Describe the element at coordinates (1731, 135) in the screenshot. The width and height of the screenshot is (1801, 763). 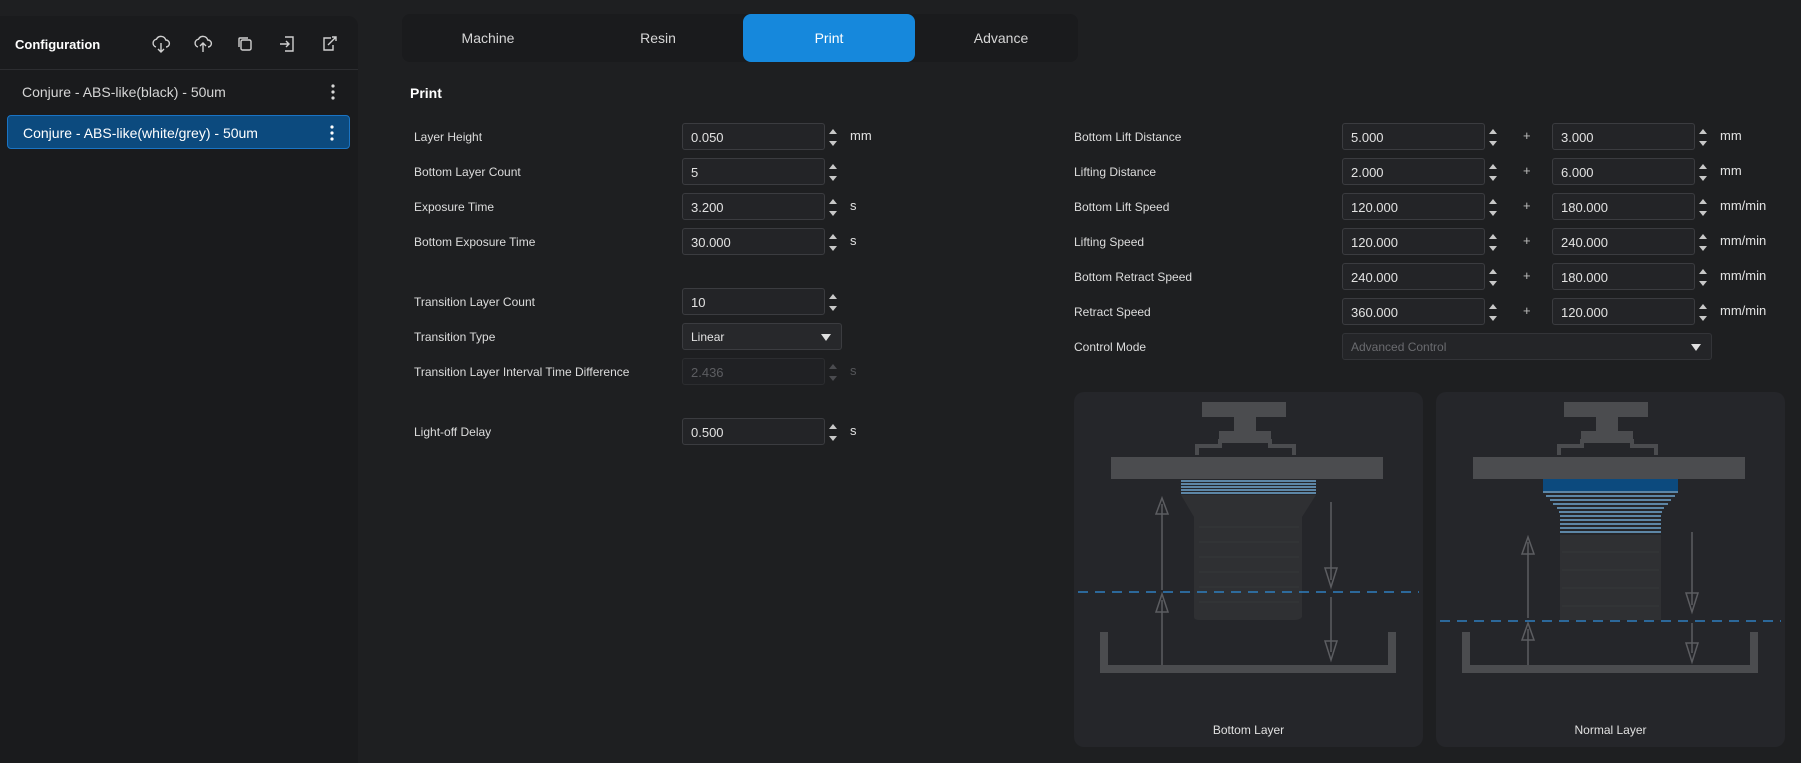
I see `bottom-lift-distance-unit: mm` at that location.